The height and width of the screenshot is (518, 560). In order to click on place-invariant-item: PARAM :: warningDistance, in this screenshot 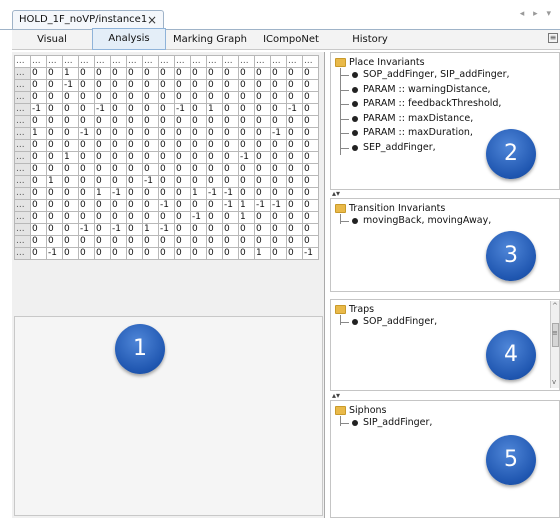, I will do `click(427, 89)`.